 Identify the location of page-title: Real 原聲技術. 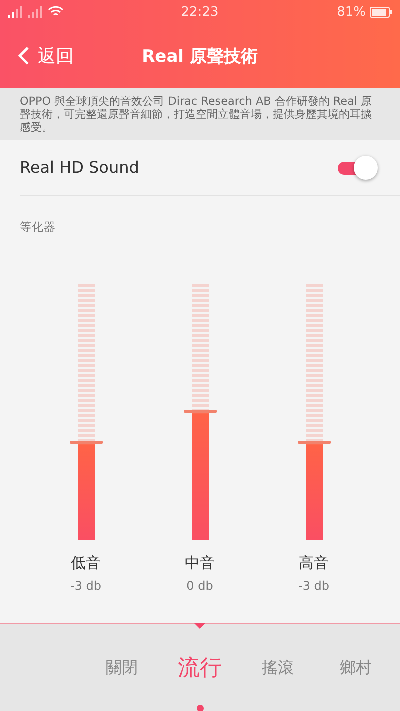
(200, 56).